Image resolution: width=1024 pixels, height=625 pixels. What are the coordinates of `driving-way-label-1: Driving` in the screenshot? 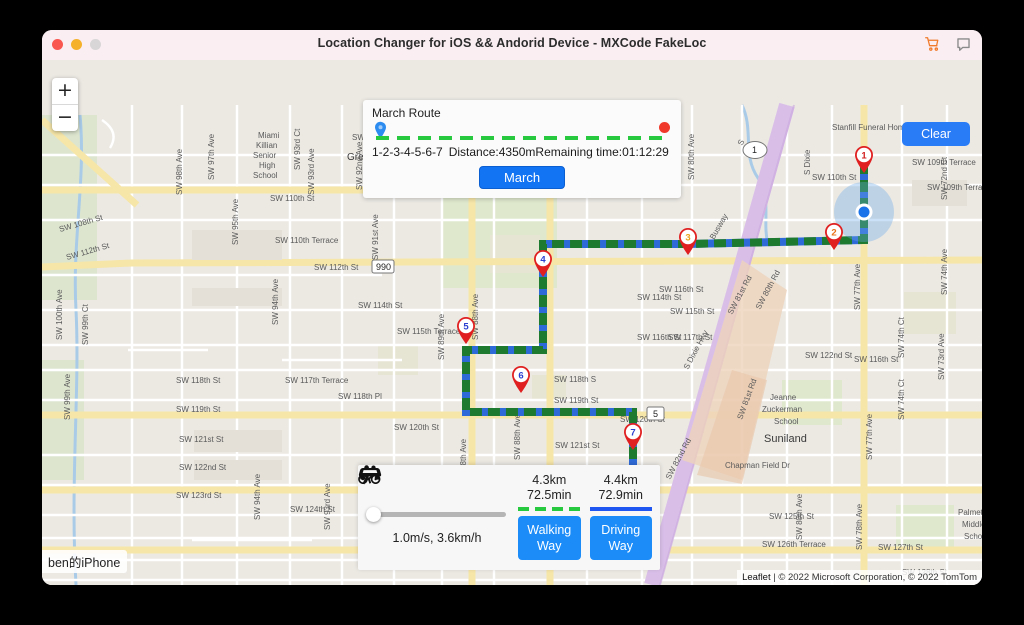 It's located at (621, 530).